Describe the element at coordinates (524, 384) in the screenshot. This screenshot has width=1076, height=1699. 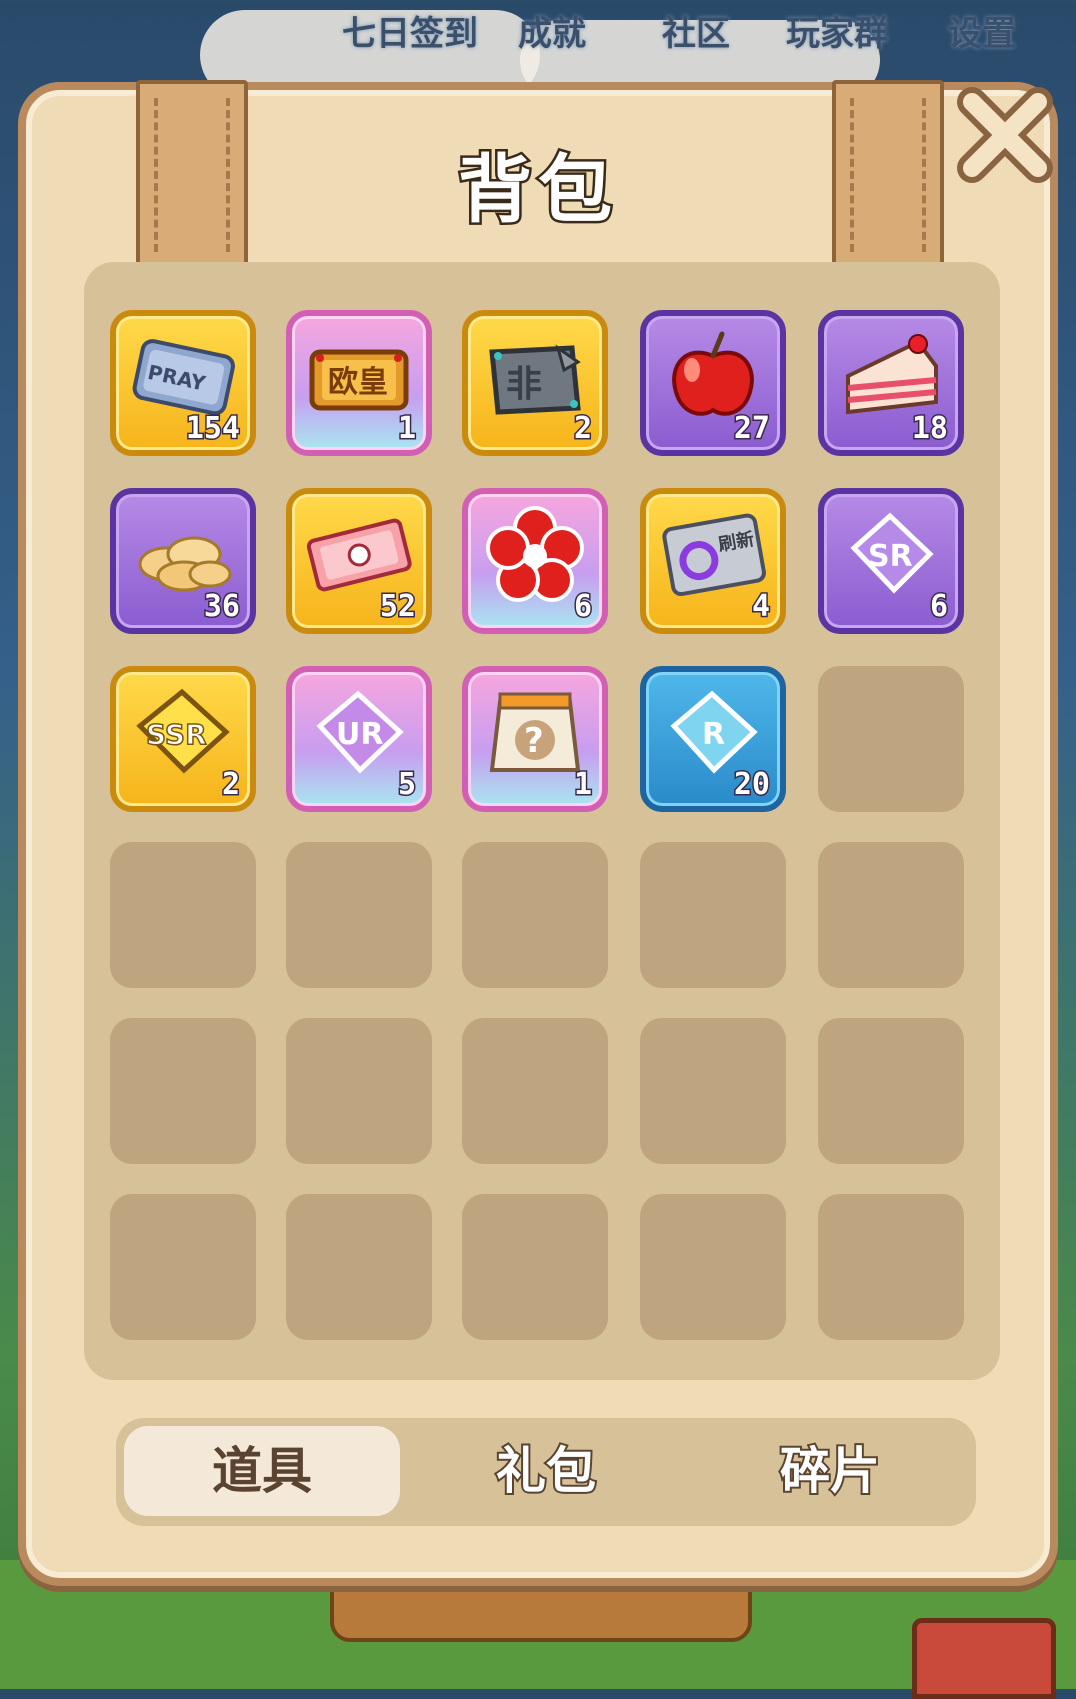
I see `svg-text: 非` at that location.